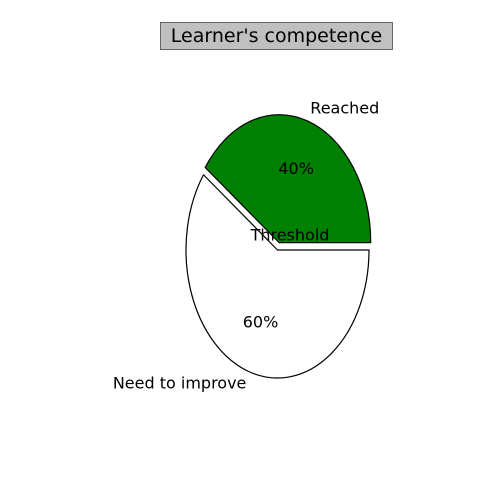 This screenshot has height=500, width=500. Describe the element at coordinates (344, 107) in the screenshot. I see `slice-label: Reached` at that location.